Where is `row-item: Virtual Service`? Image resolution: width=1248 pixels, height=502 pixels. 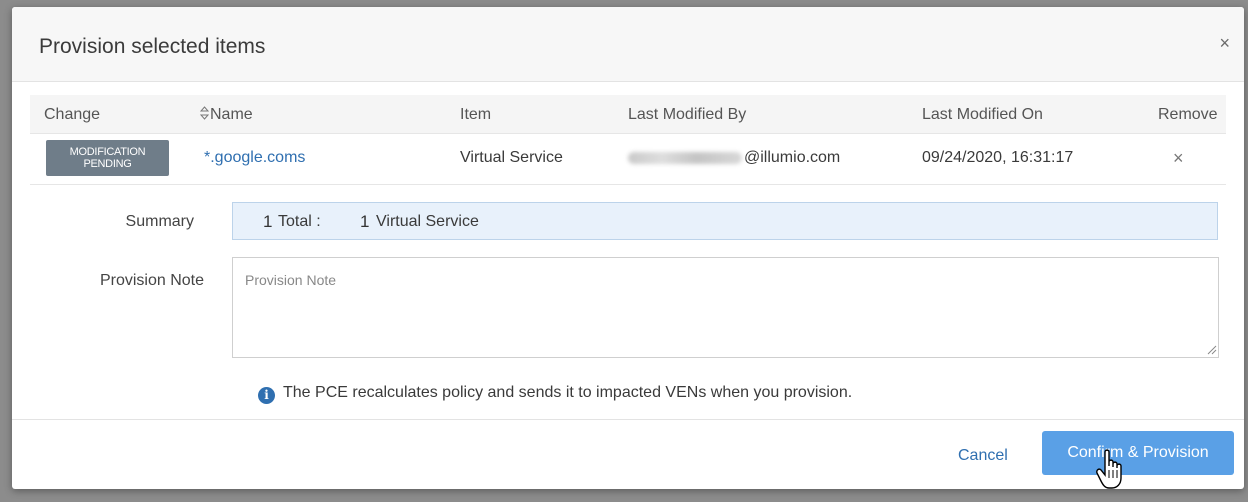
row-item: Virtual Service is located at coordinates (511, 157).